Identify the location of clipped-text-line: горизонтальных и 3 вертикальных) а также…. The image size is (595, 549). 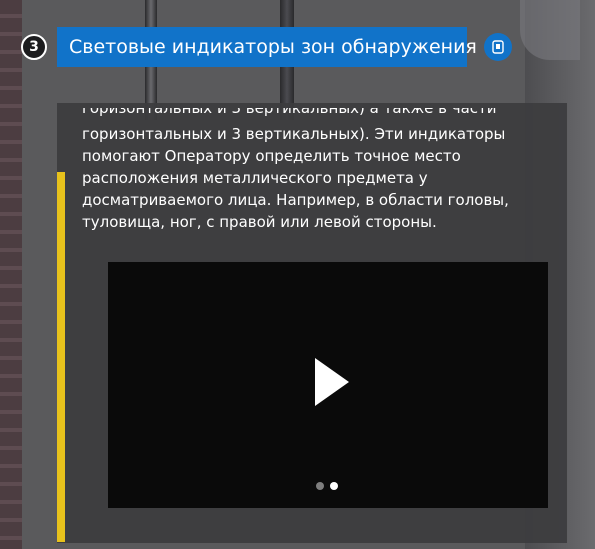
(289, 112).